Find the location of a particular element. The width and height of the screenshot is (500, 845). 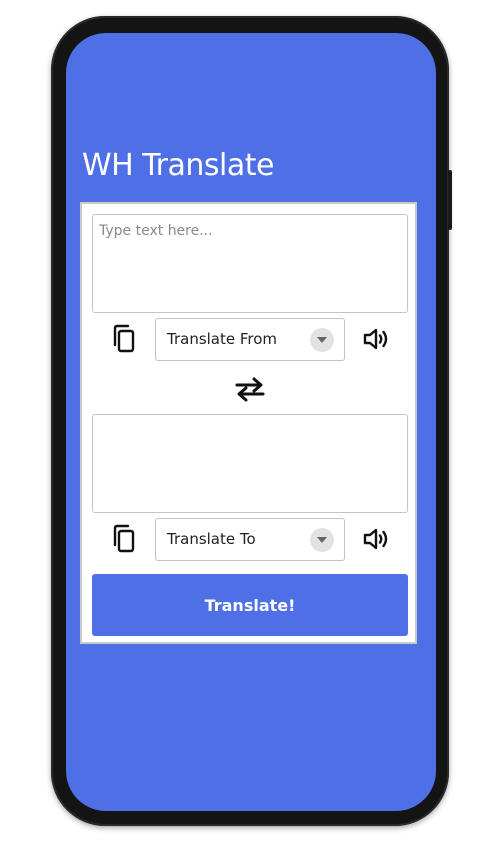

copy-target-button is located at coordinates (124, 539).